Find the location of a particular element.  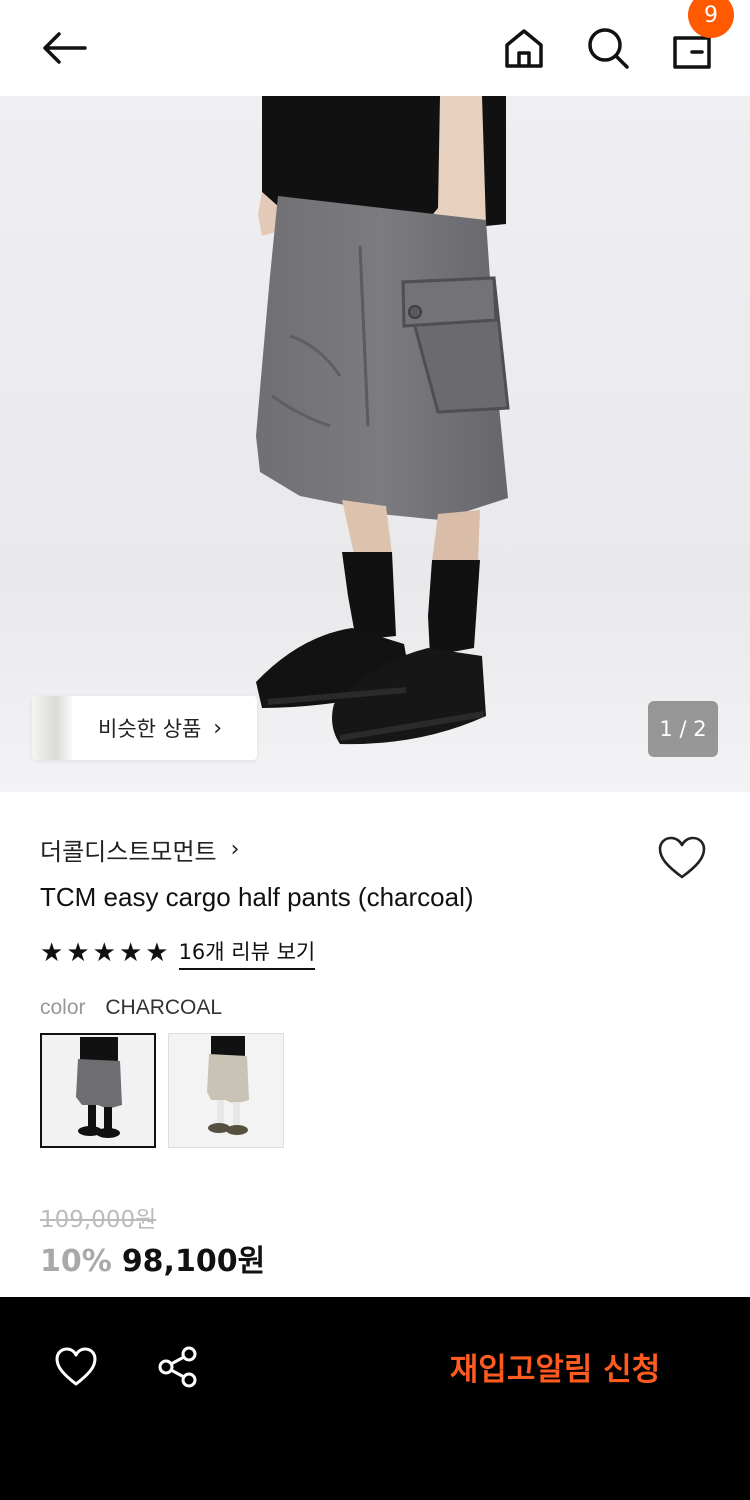

star-rating: ★ ★ ★ ★ ★ is located at coordinates (104, 953).